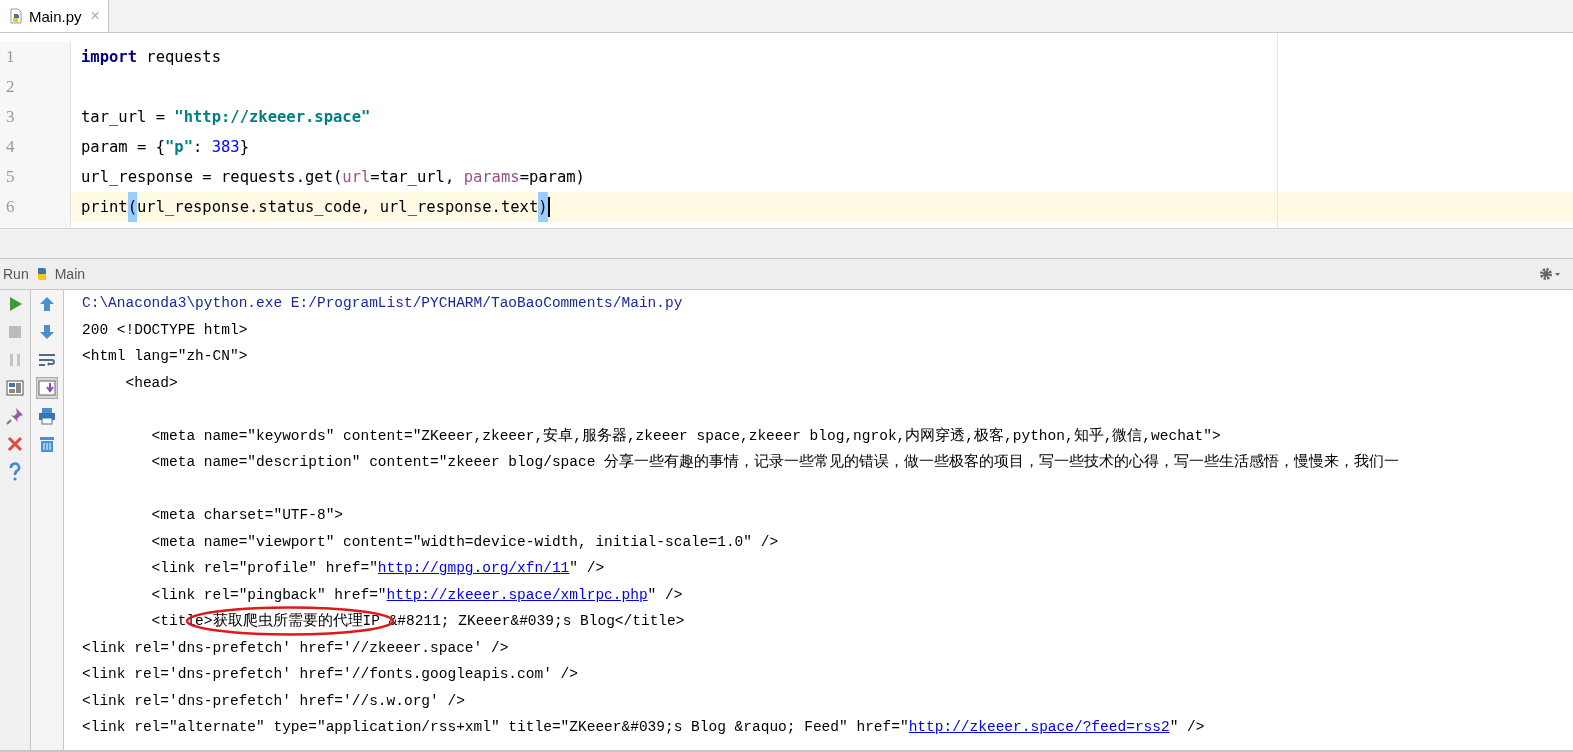 Image resolution: width=1573 pixels, height=752 pixels. What do you see at coordinates (15, 304) in the screenshot?
I see `play-icon` at bounding box center [15, 304].